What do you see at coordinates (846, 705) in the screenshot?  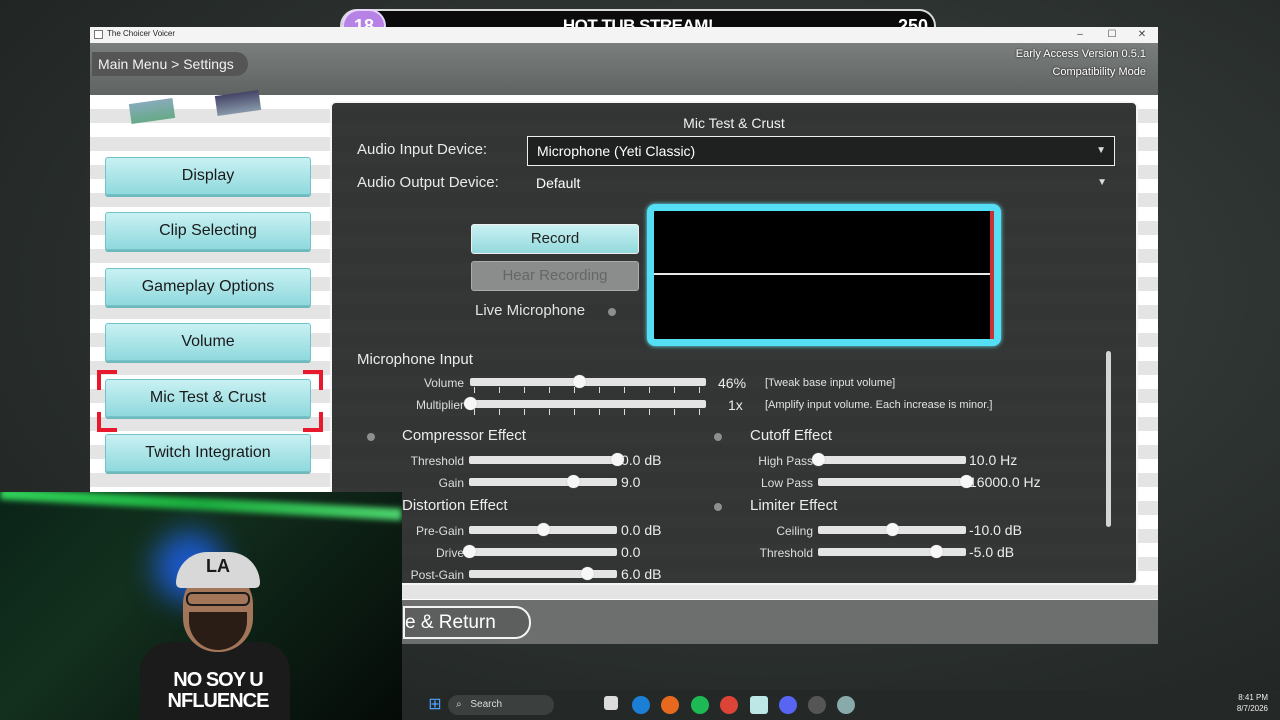 I see `settings-gear-icon` at bounding box center [846, 705].